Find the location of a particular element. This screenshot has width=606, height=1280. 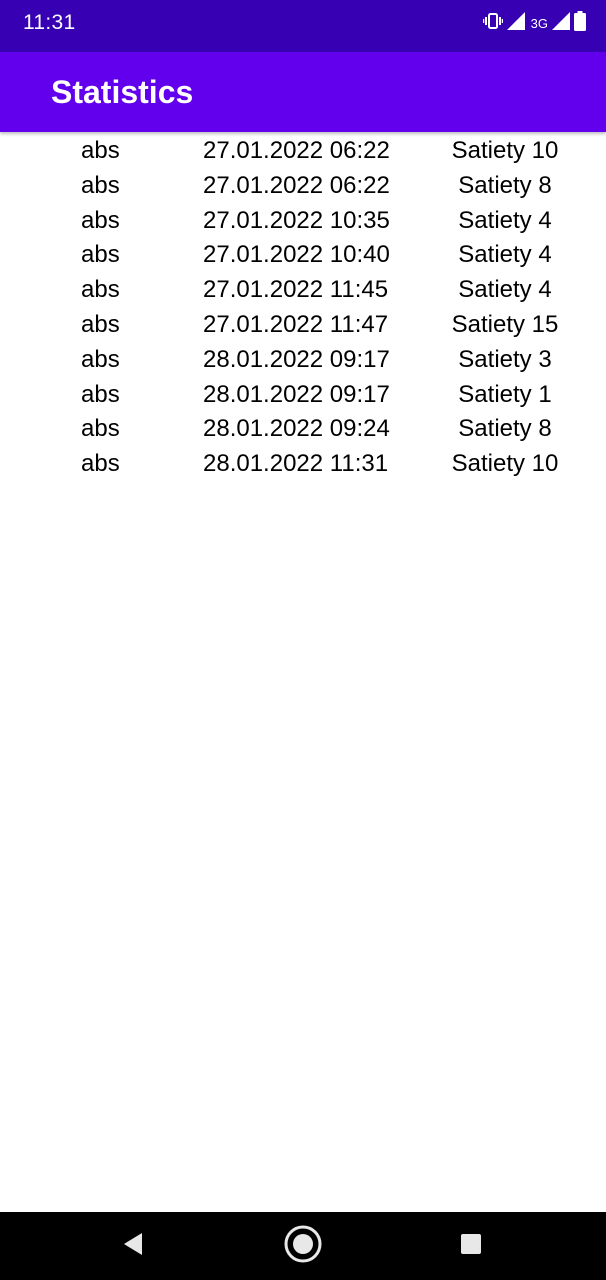

list-item: abs 28.01.2022 09:17 Satiety 3 is located at coordinates (303, 360).